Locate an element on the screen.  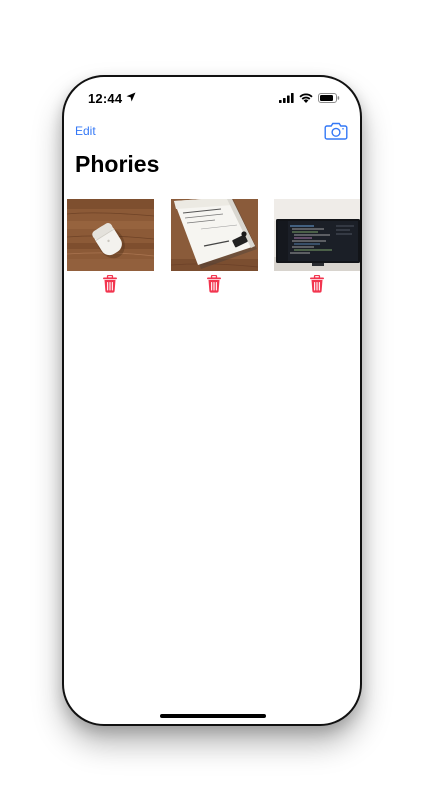
status-time-group: 12:44 is located at coordinates (112, 98).